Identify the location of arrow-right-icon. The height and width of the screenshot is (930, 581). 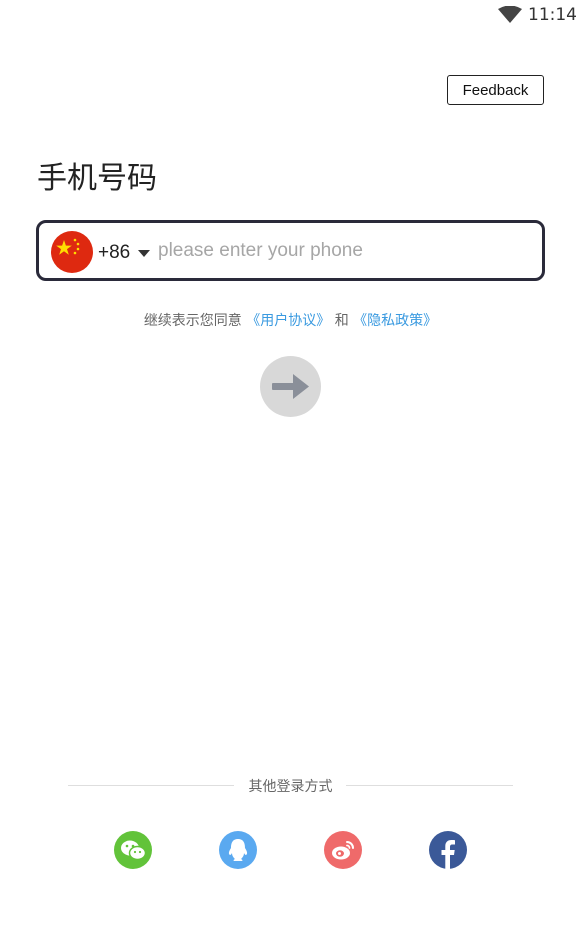
(290, 386).